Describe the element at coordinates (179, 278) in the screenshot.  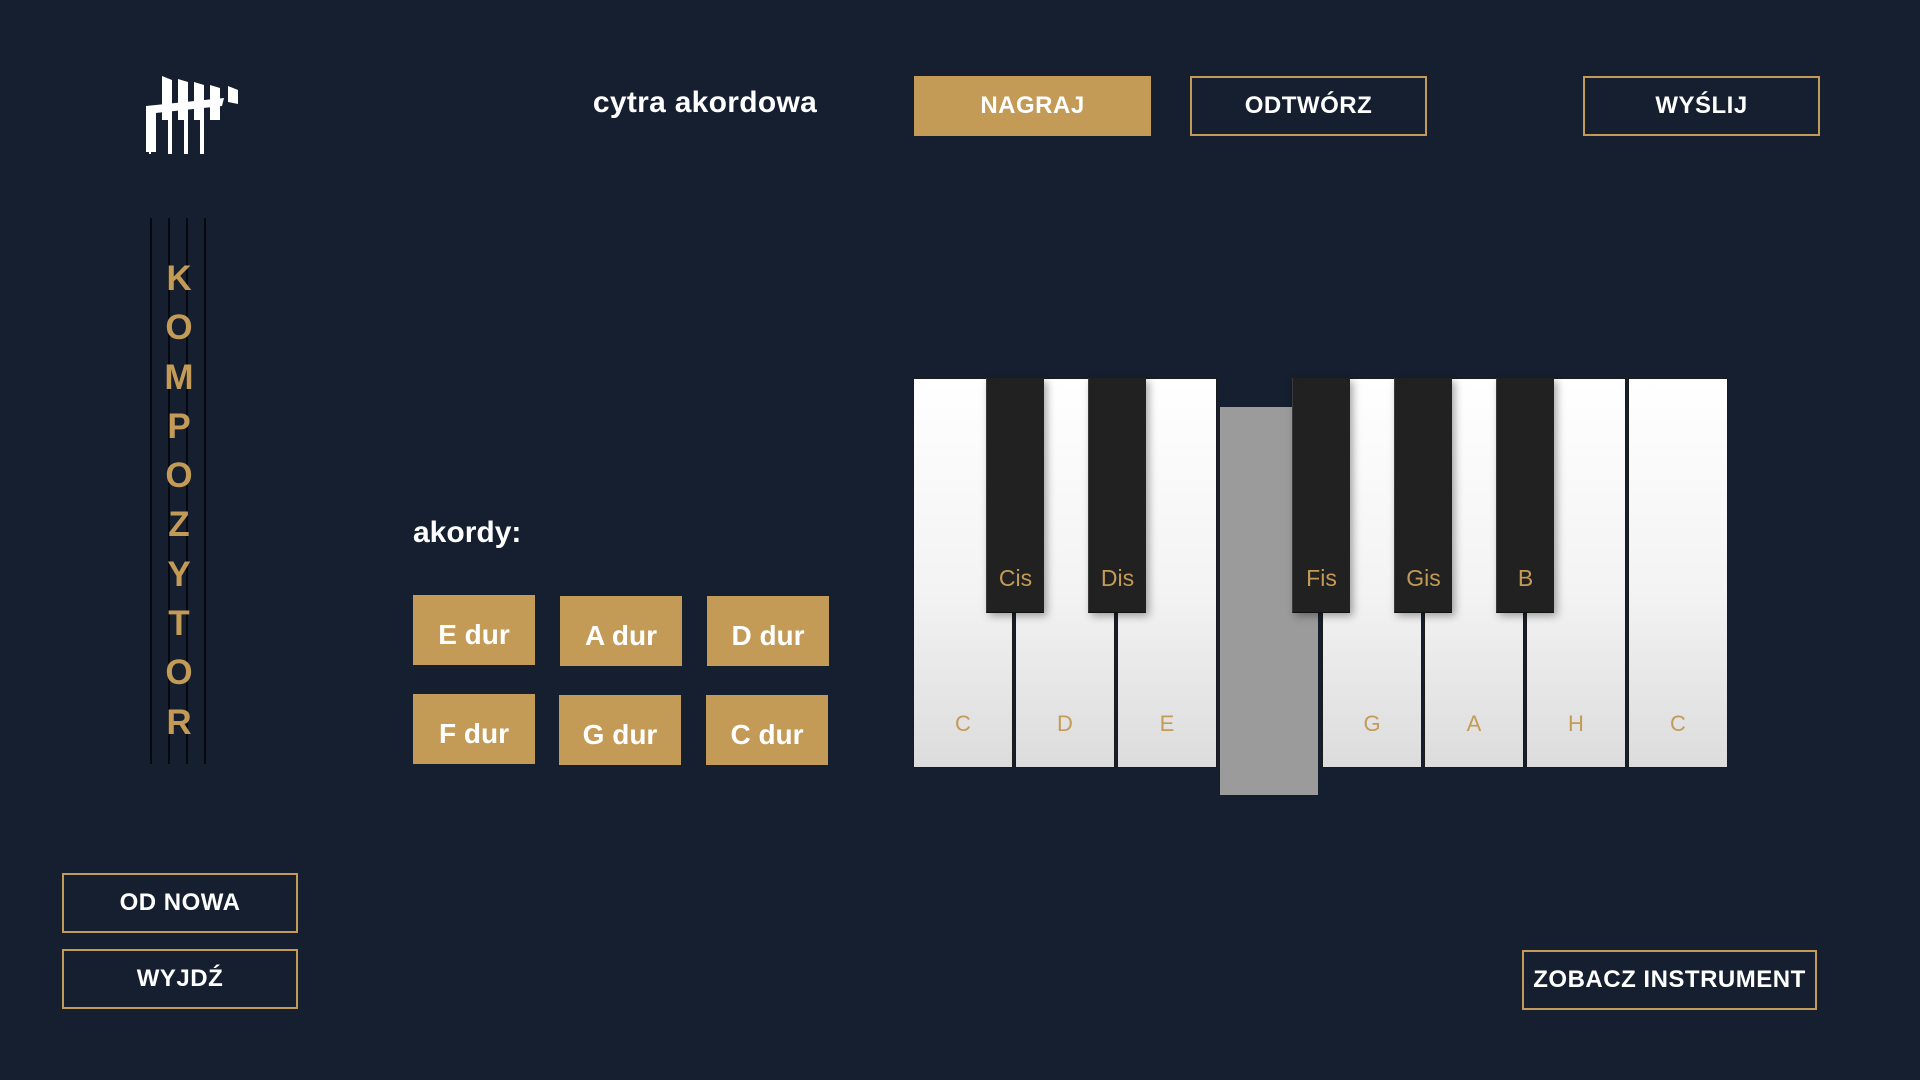
I see `title-letter: K` at that location.